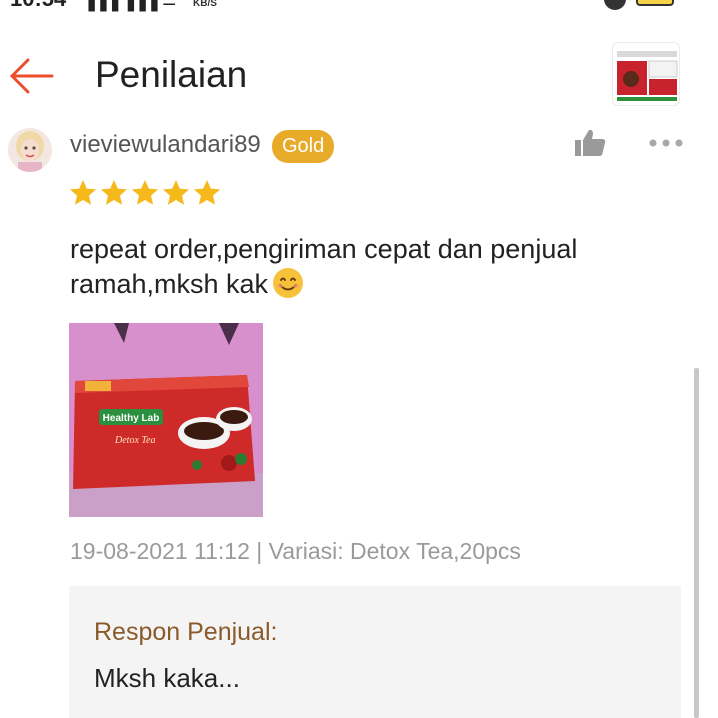  I want to click on product-thumbnail, so click(646, 74).